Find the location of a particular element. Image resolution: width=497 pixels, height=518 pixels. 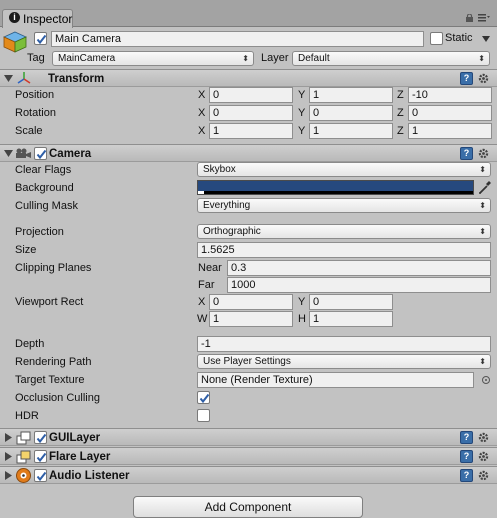

rotation-y-field: 0 is located at coordinates (351, 113).